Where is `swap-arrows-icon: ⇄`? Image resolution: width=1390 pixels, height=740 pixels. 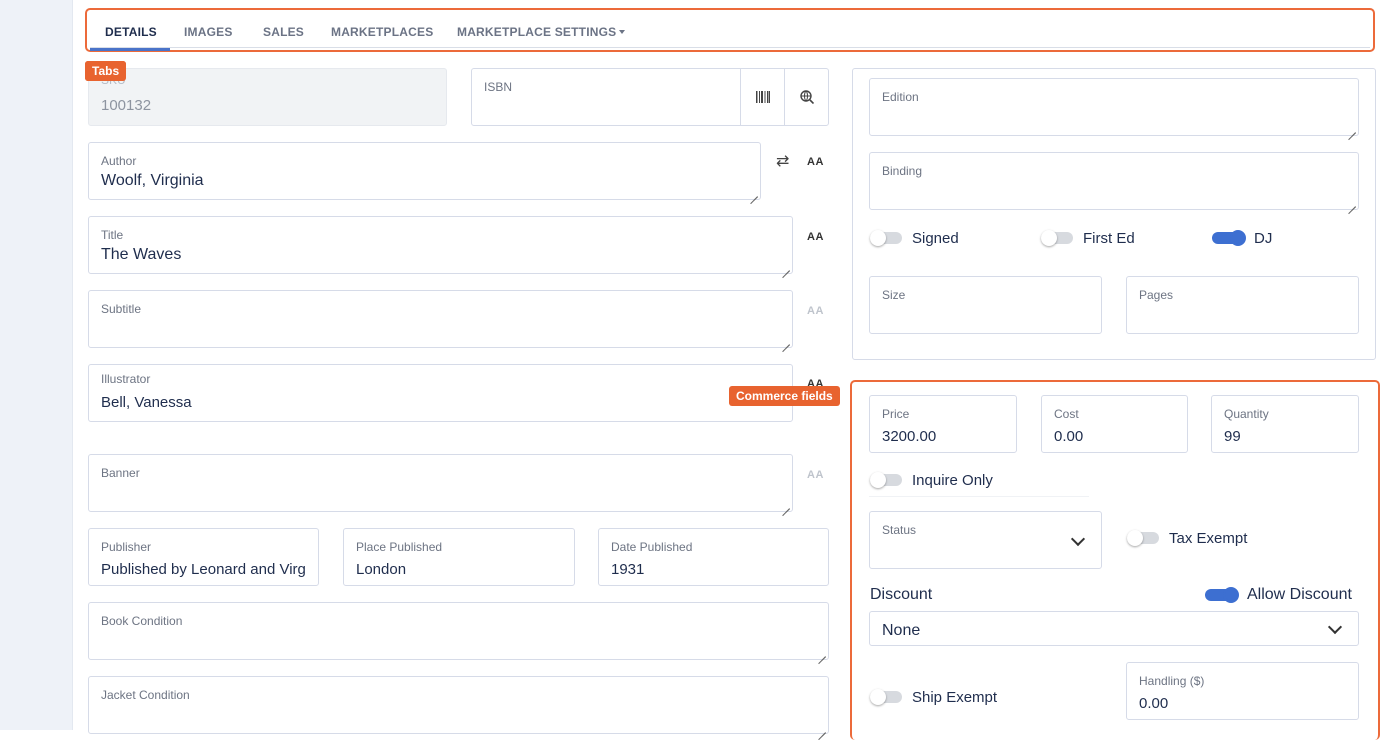 swap-arrows-icon: ⇄ is located at coordinates (782, 161).